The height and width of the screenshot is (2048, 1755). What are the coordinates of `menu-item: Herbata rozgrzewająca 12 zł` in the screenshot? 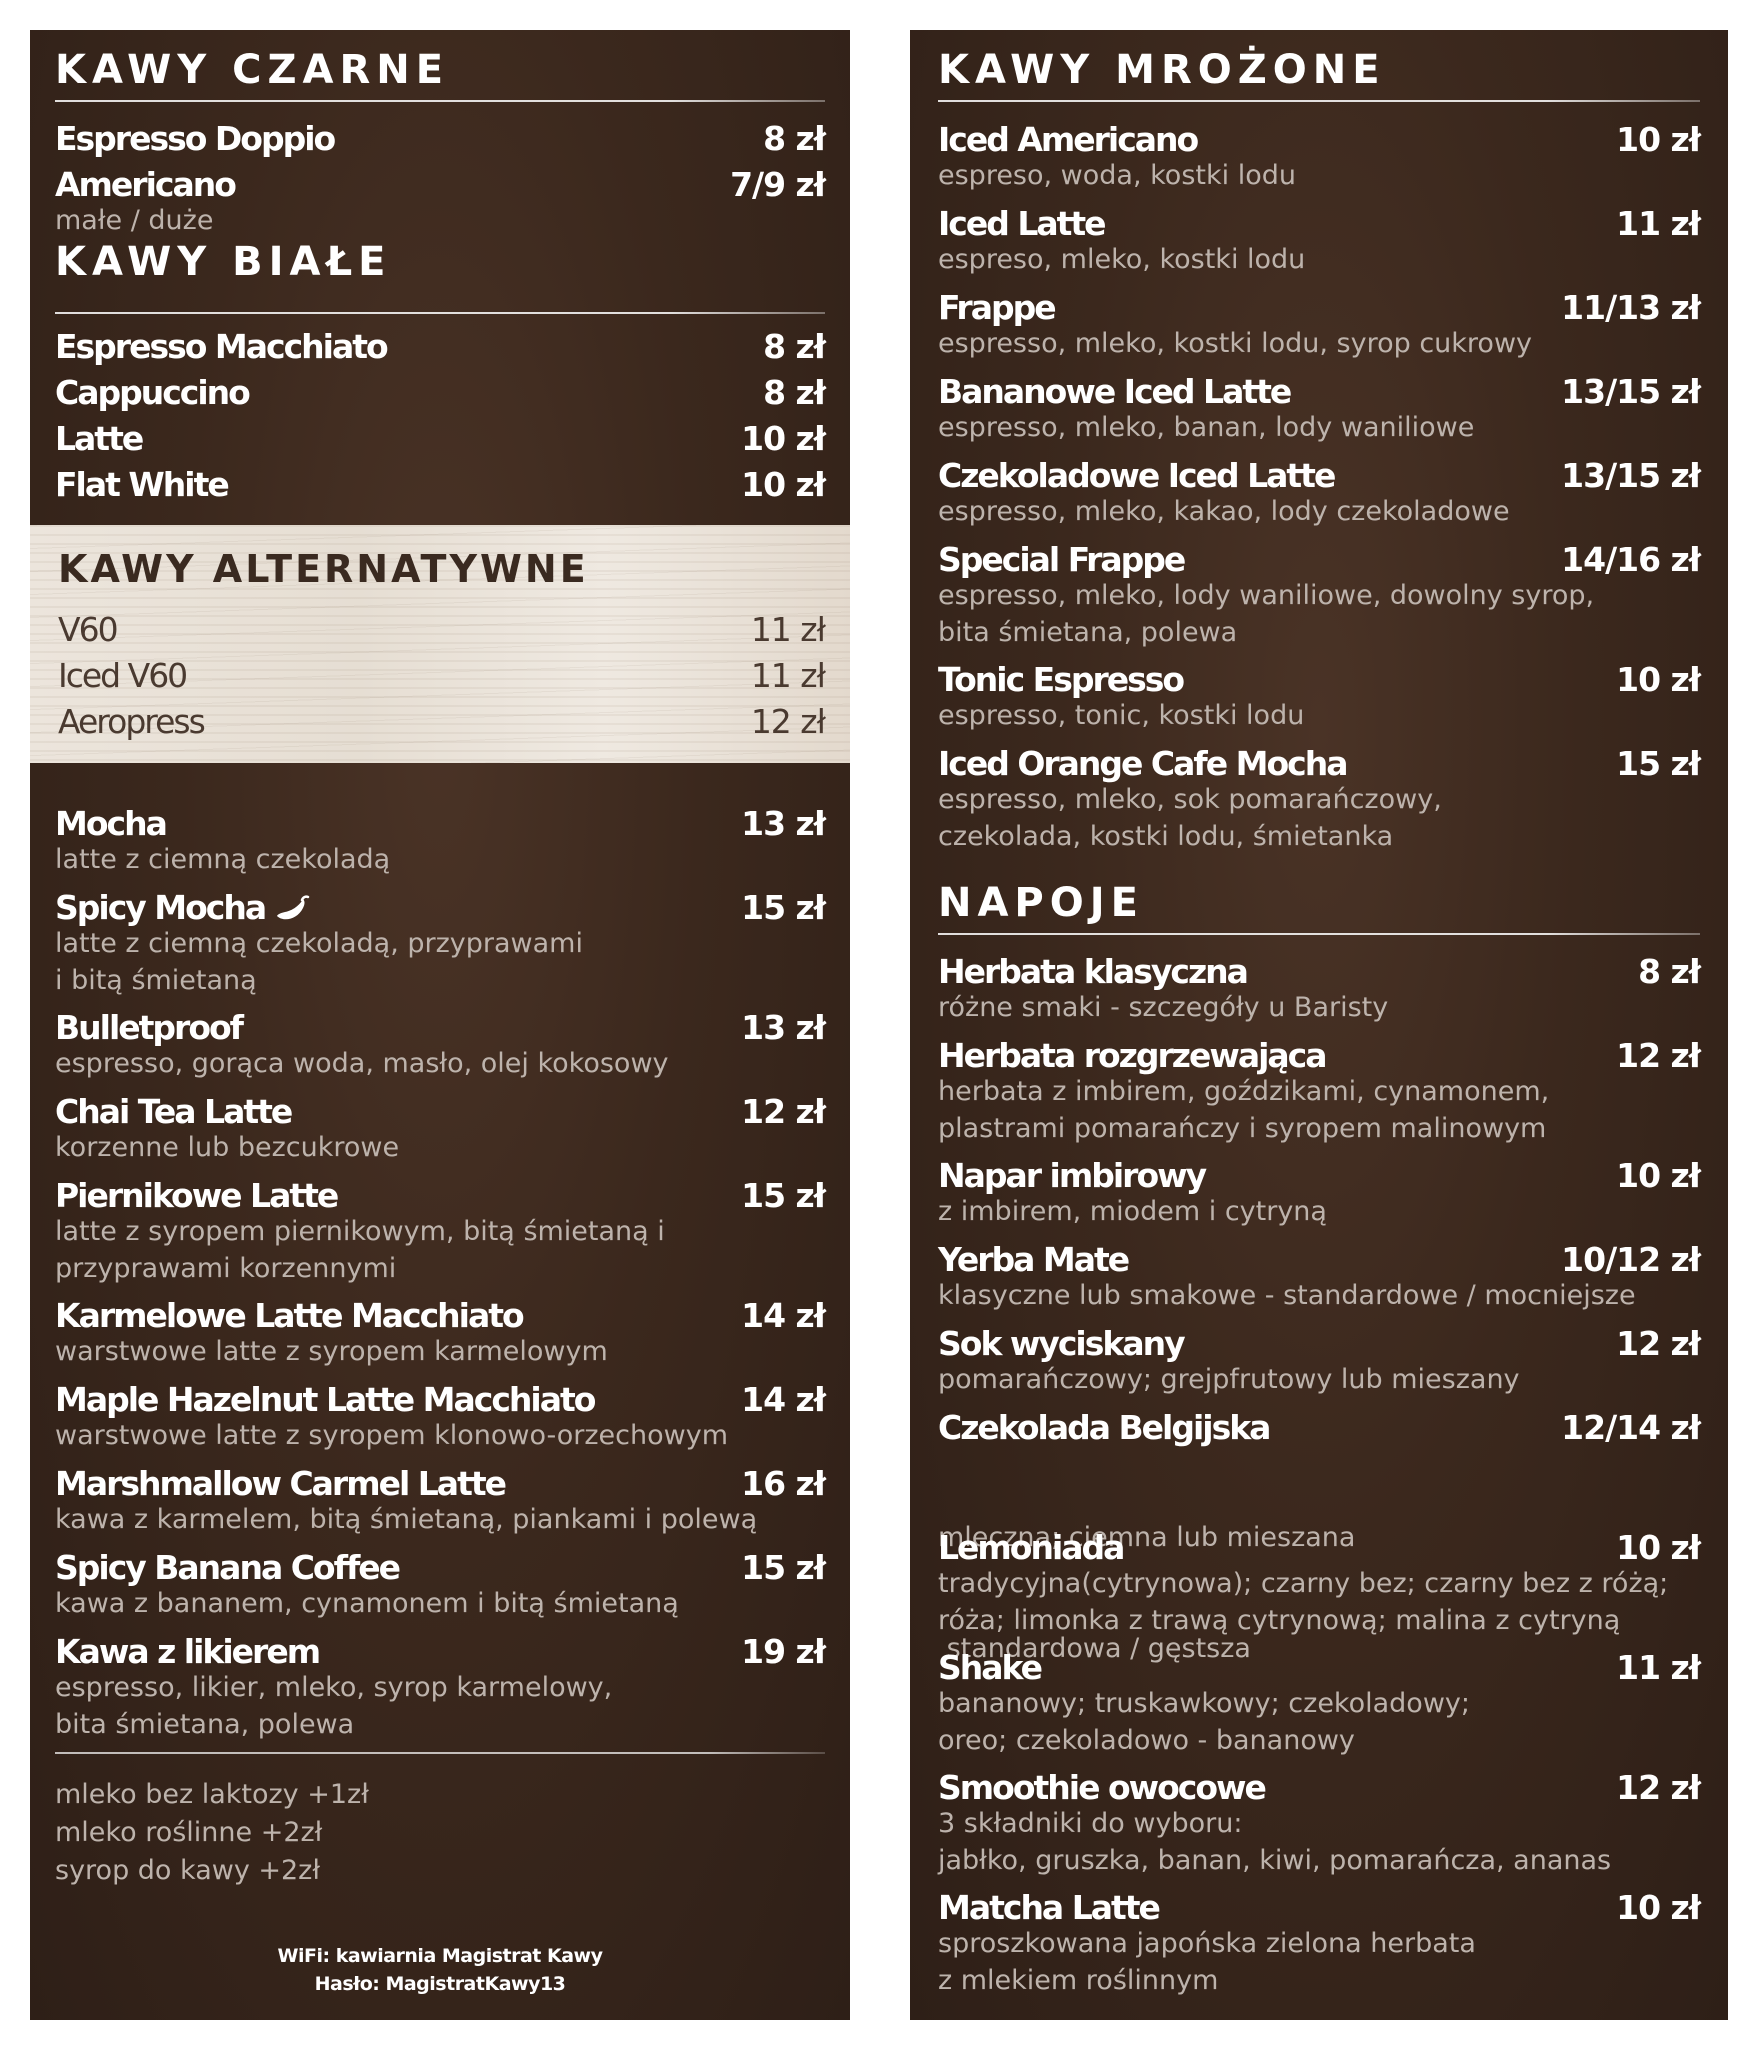 It's located at (1319, 1053).